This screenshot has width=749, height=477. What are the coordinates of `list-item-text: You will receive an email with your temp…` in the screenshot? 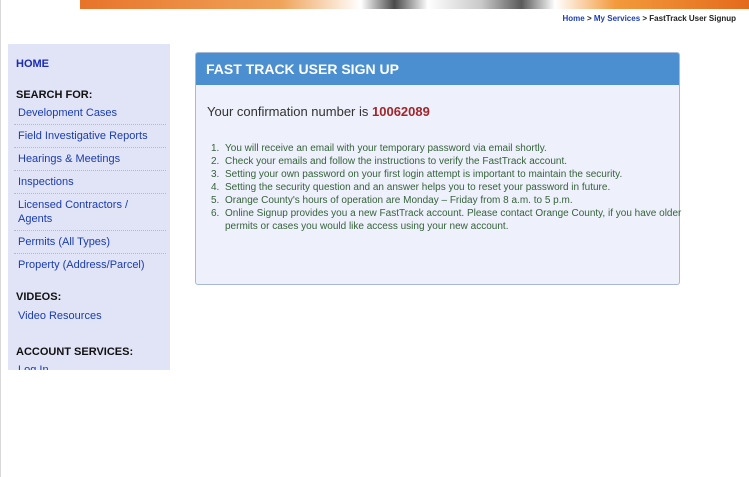 It's located at (386, 148).